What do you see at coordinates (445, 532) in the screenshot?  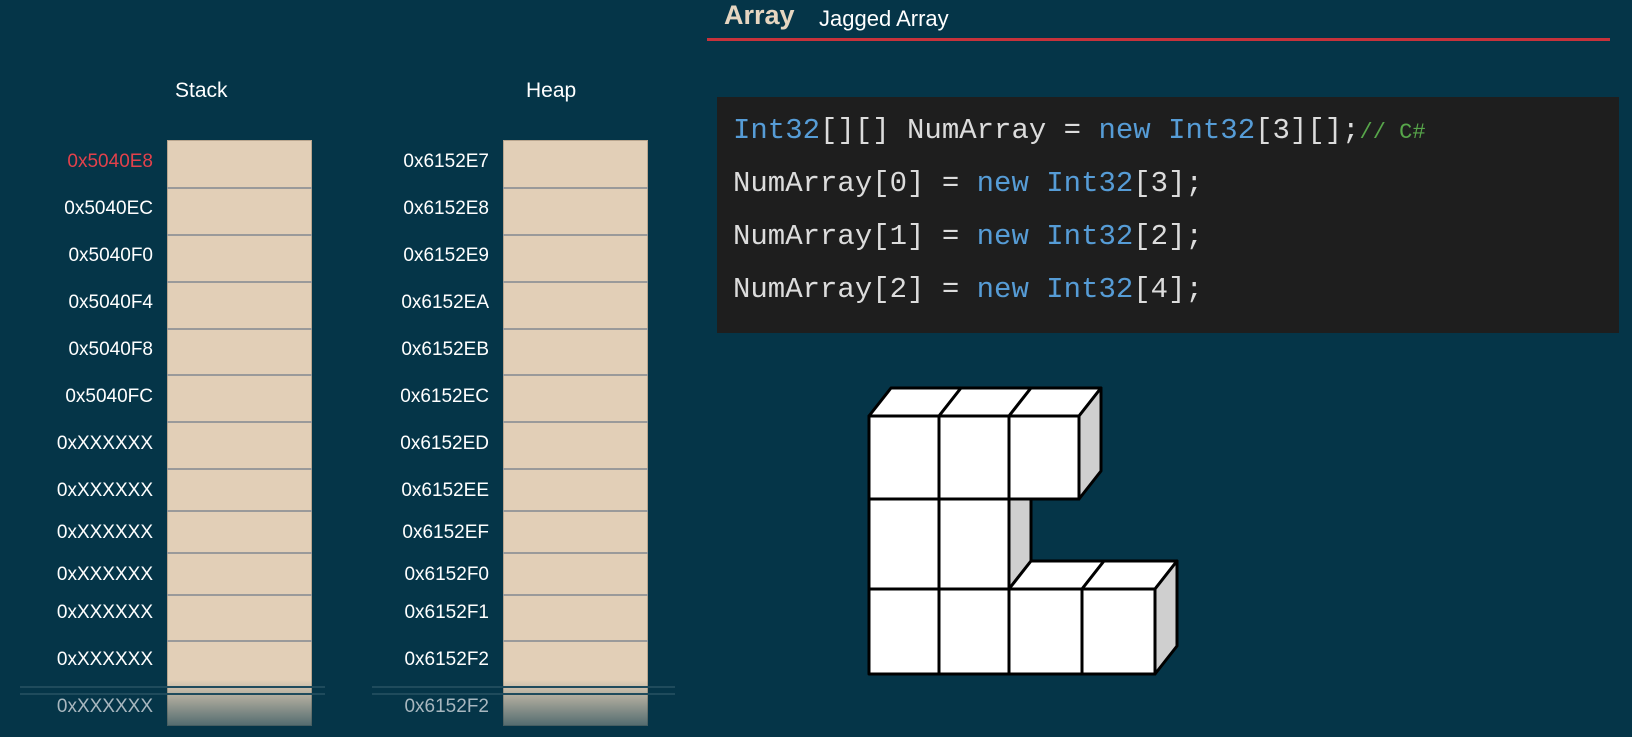 I see `heap-address-label: 0x6152EF` at bounding box center [445, 532].